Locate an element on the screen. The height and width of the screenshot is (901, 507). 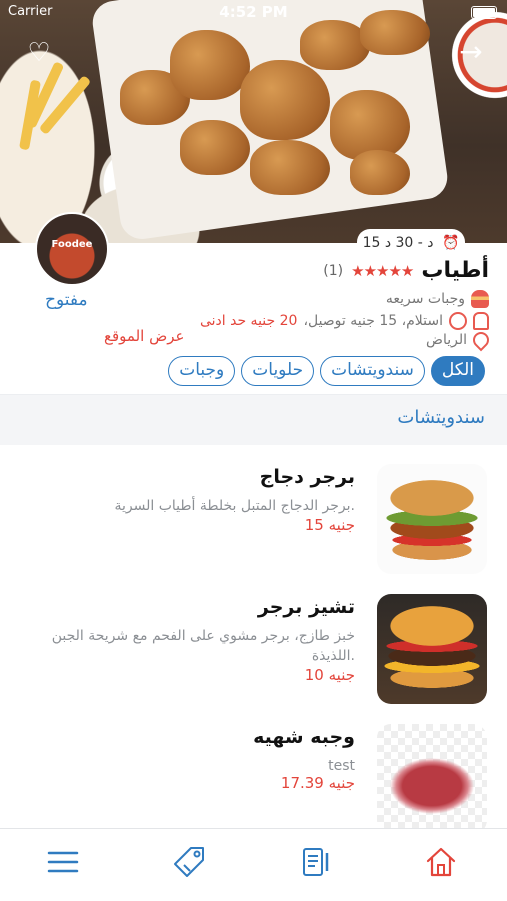
category-tabs: الكل سندويتشات حلويات وجبات is located at coordinates (326, 371).